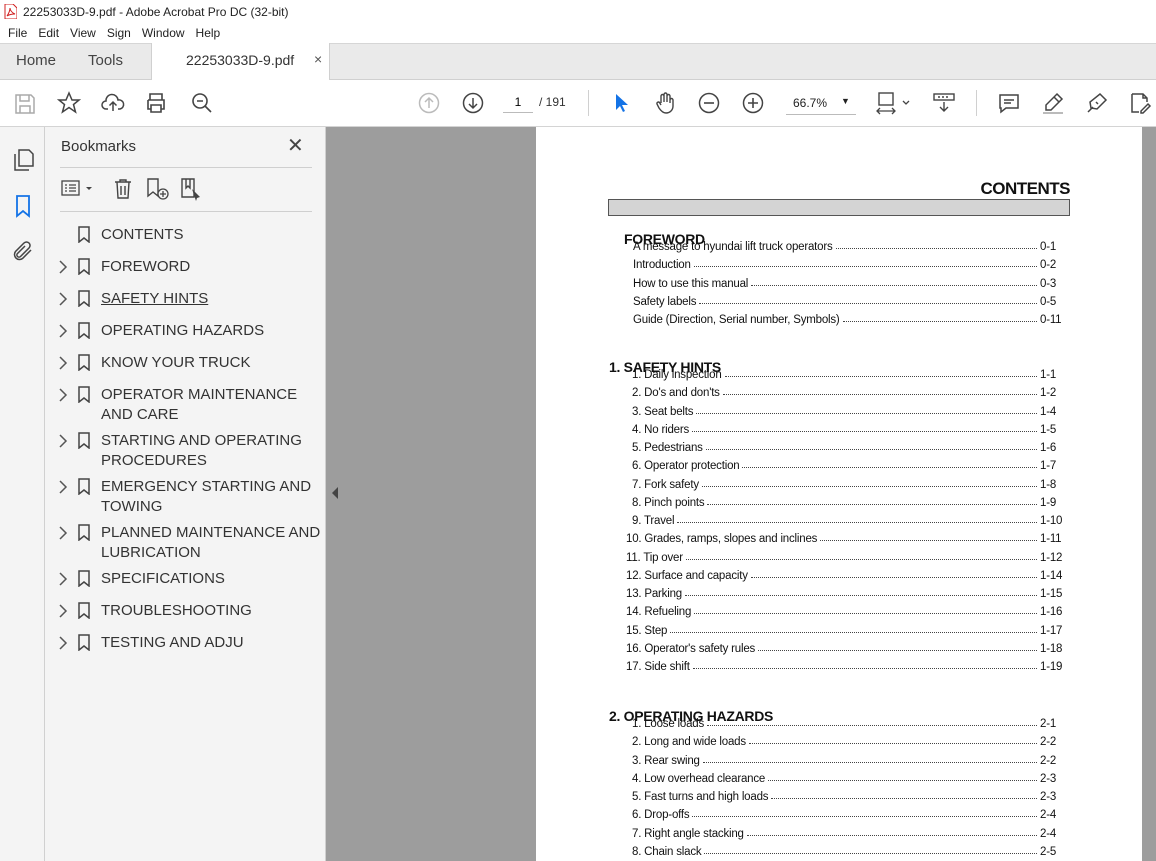 The image size is (1156, 861). I want to click on toc-entry-text: 17. Side shift, so click(658, 667).